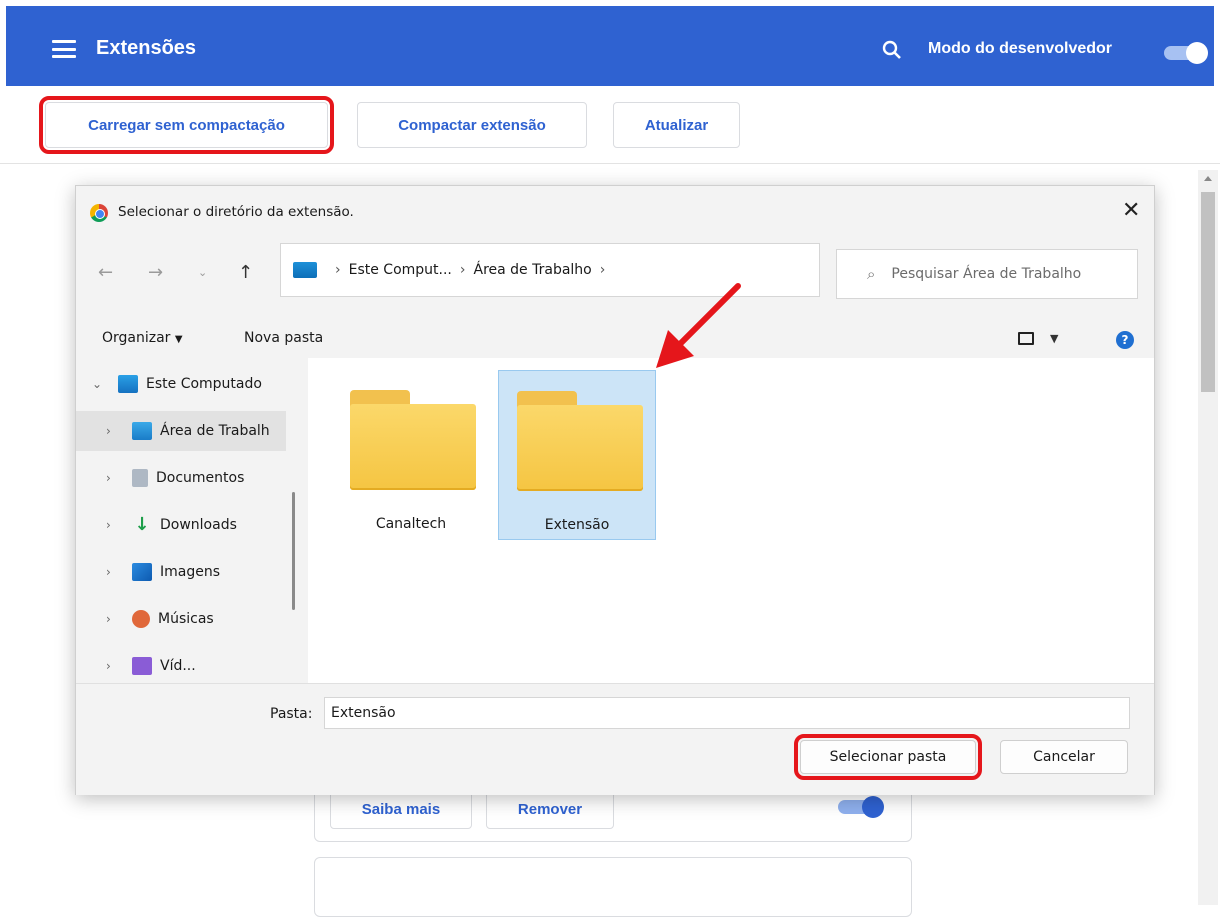 The image size is (1220, 917). Describe the element at coordinates (613, 887) in the screenshot. I see `extension-card` at that location.